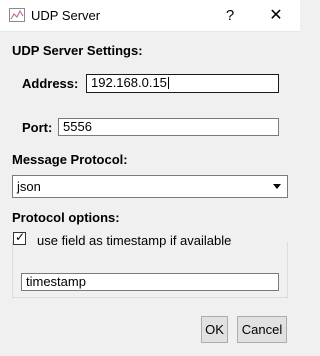 This screenshot has width=320, height=356. What do you see at coordinates (214, 329) in the screenshot?
I see `ok-button: OK` at bounding box center [214, 329].